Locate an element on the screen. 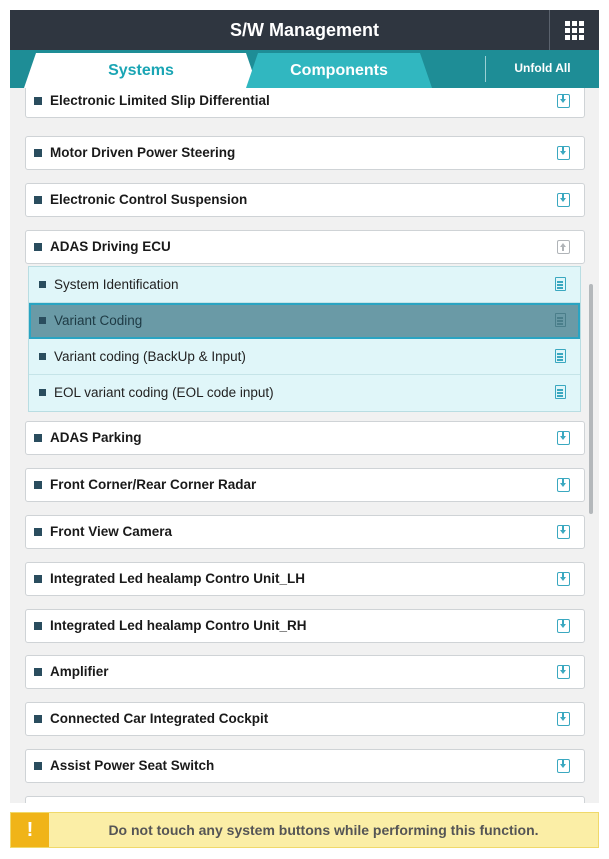 This screenshot has height=859, width=609. system-label: Front Corner/Rear Corner Radar is located at coordinates (153, 484).